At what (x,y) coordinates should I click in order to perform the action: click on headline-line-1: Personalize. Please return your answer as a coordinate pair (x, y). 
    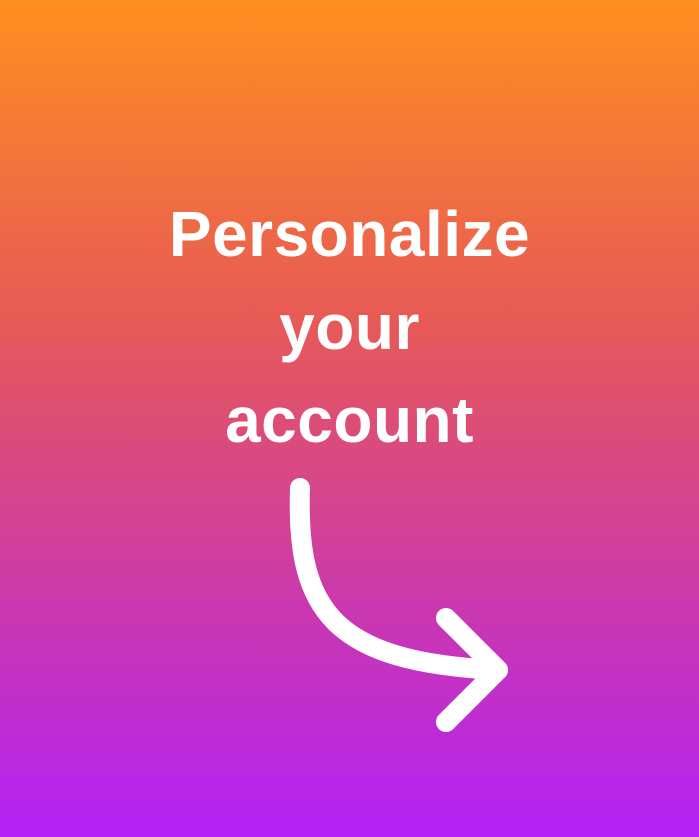
    Looking at the image, I should click on (349, 234).